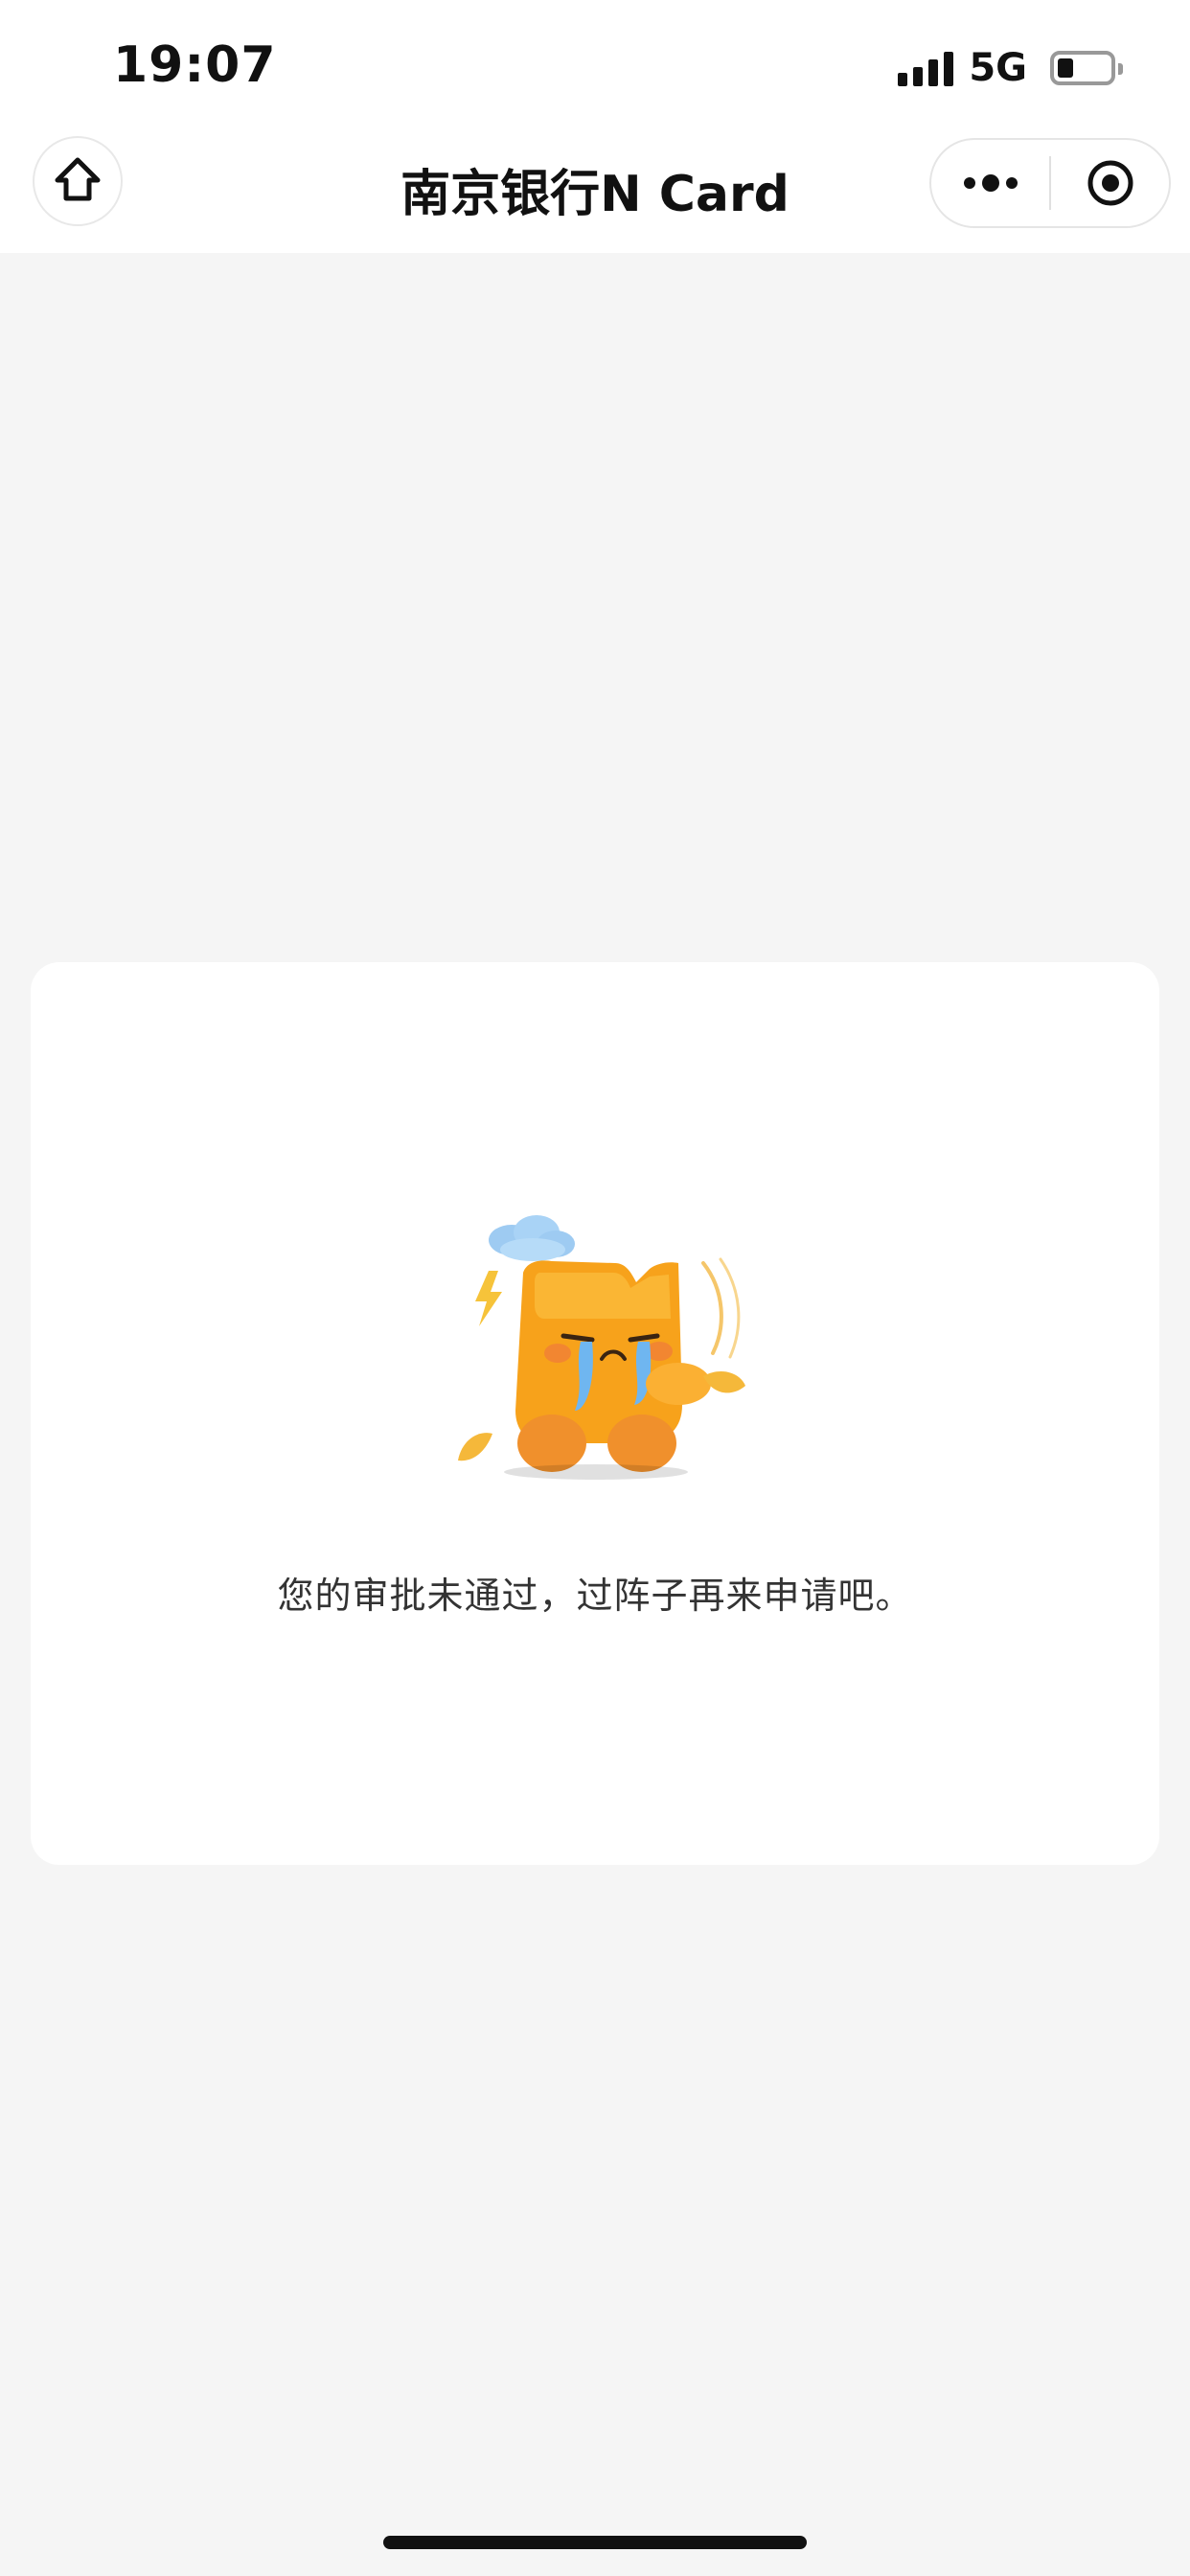 This screenshot has width=1190, height=2576. What do you see at coordinates (926, 68) in the screenshot?
I see `signal-bars-icon` at bounding box center [926, 68].